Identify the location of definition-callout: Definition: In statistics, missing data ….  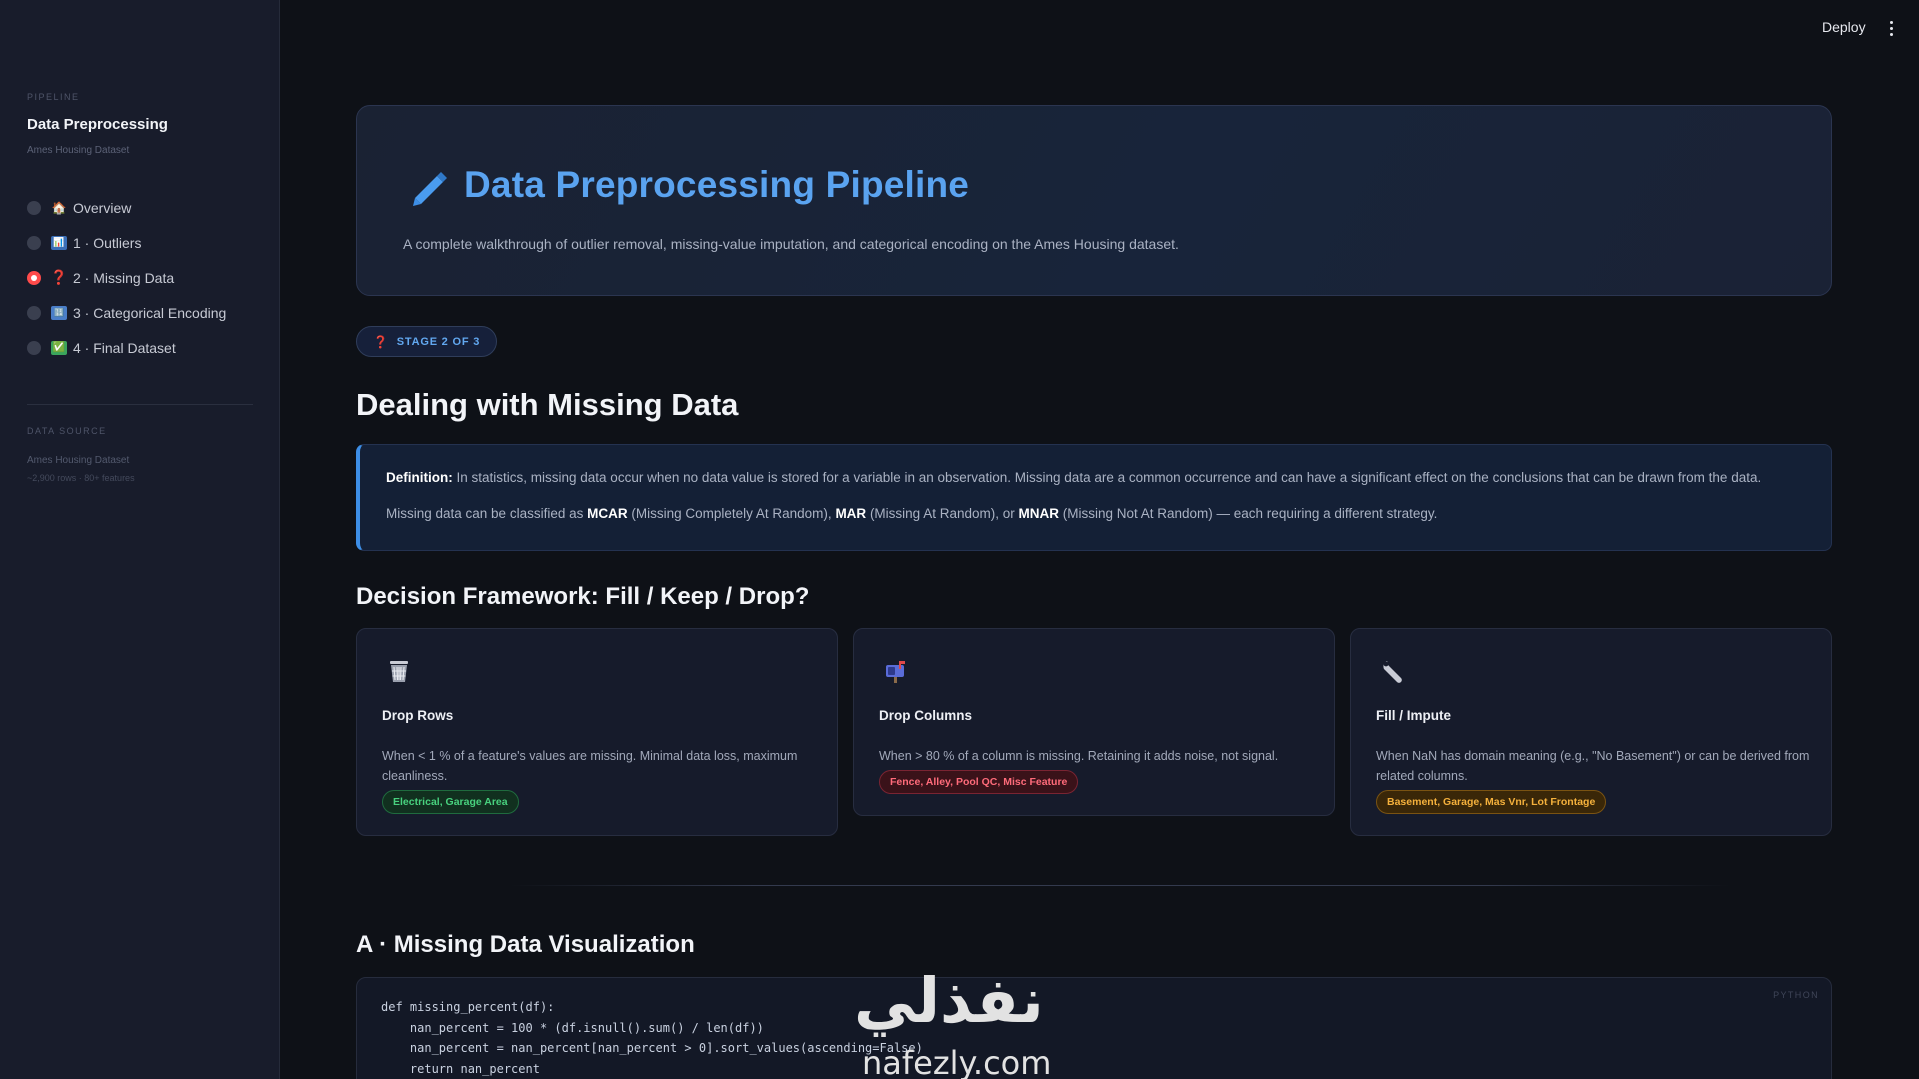
(1094, 497).